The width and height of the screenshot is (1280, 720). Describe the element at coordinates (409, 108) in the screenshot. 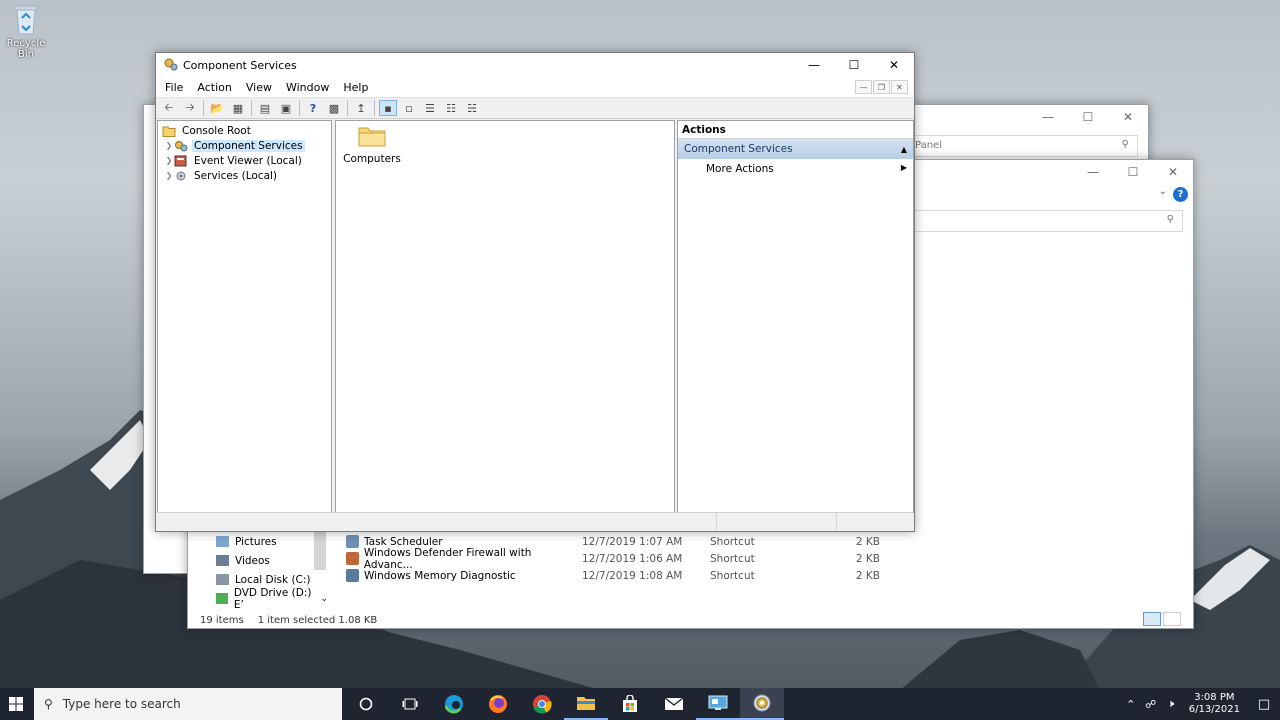

I see `small-icons-view-icon: ▫` at that location.